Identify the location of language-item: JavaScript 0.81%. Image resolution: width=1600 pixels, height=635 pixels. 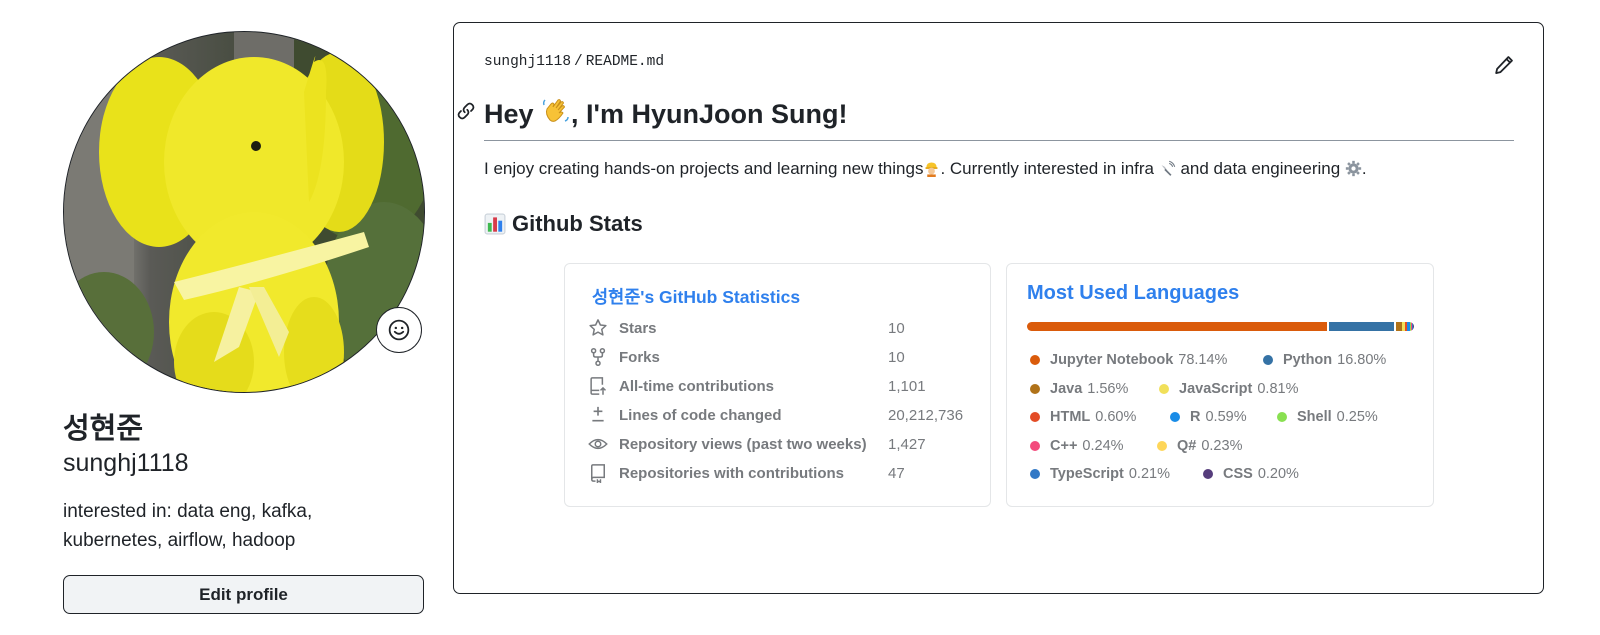
(1228, 389).